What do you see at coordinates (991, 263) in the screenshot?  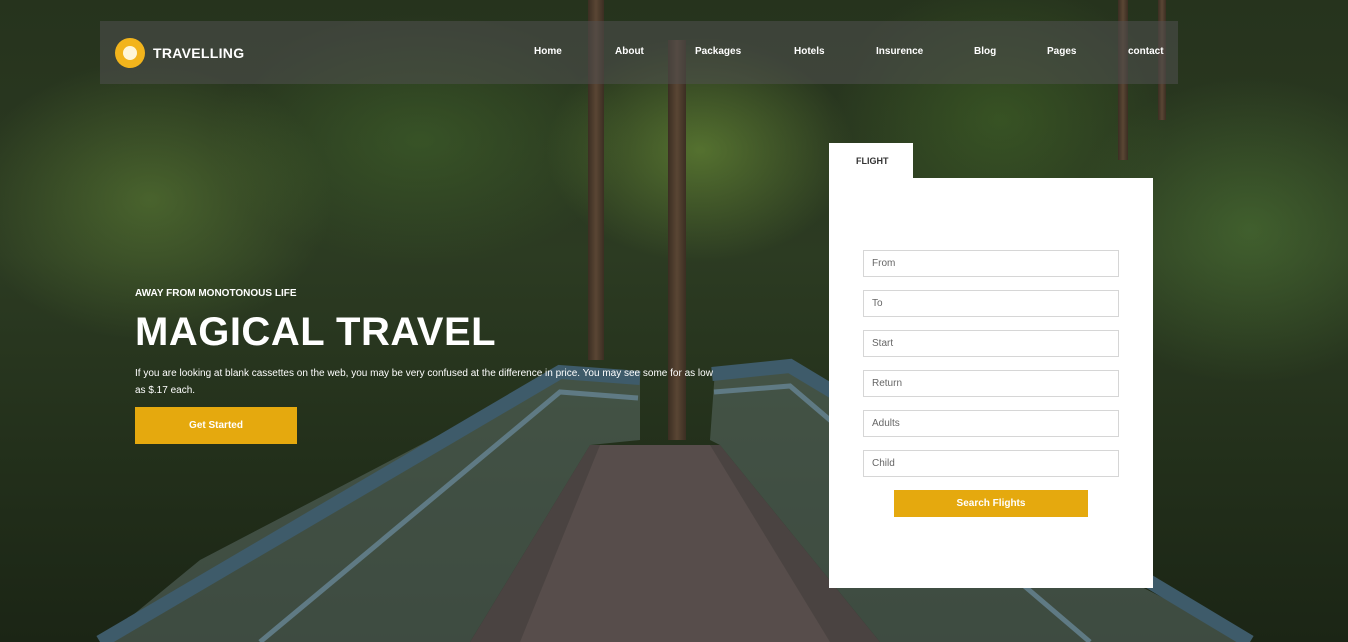 I see `from-field` at bounding box center [991, 263].